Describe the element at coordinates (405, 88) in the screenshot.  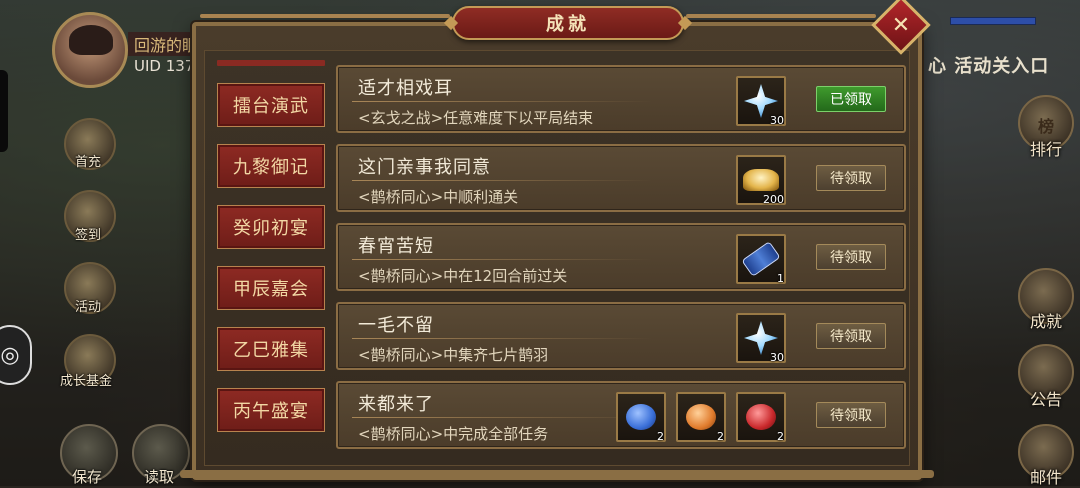
I see `achievement-title: 适才相戏耳` at that location.